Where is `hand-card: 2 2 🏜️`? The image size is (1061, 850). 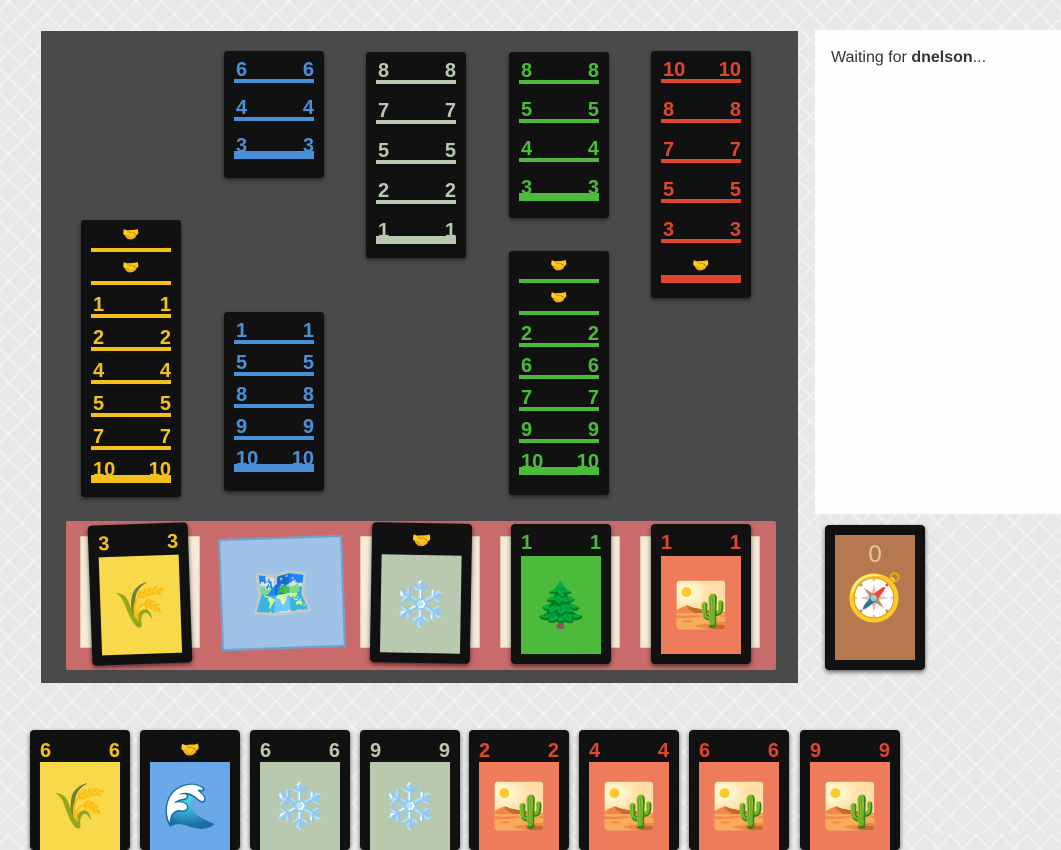
hand-card: 2 2 🏜️ is located at coordinates (519, 790).